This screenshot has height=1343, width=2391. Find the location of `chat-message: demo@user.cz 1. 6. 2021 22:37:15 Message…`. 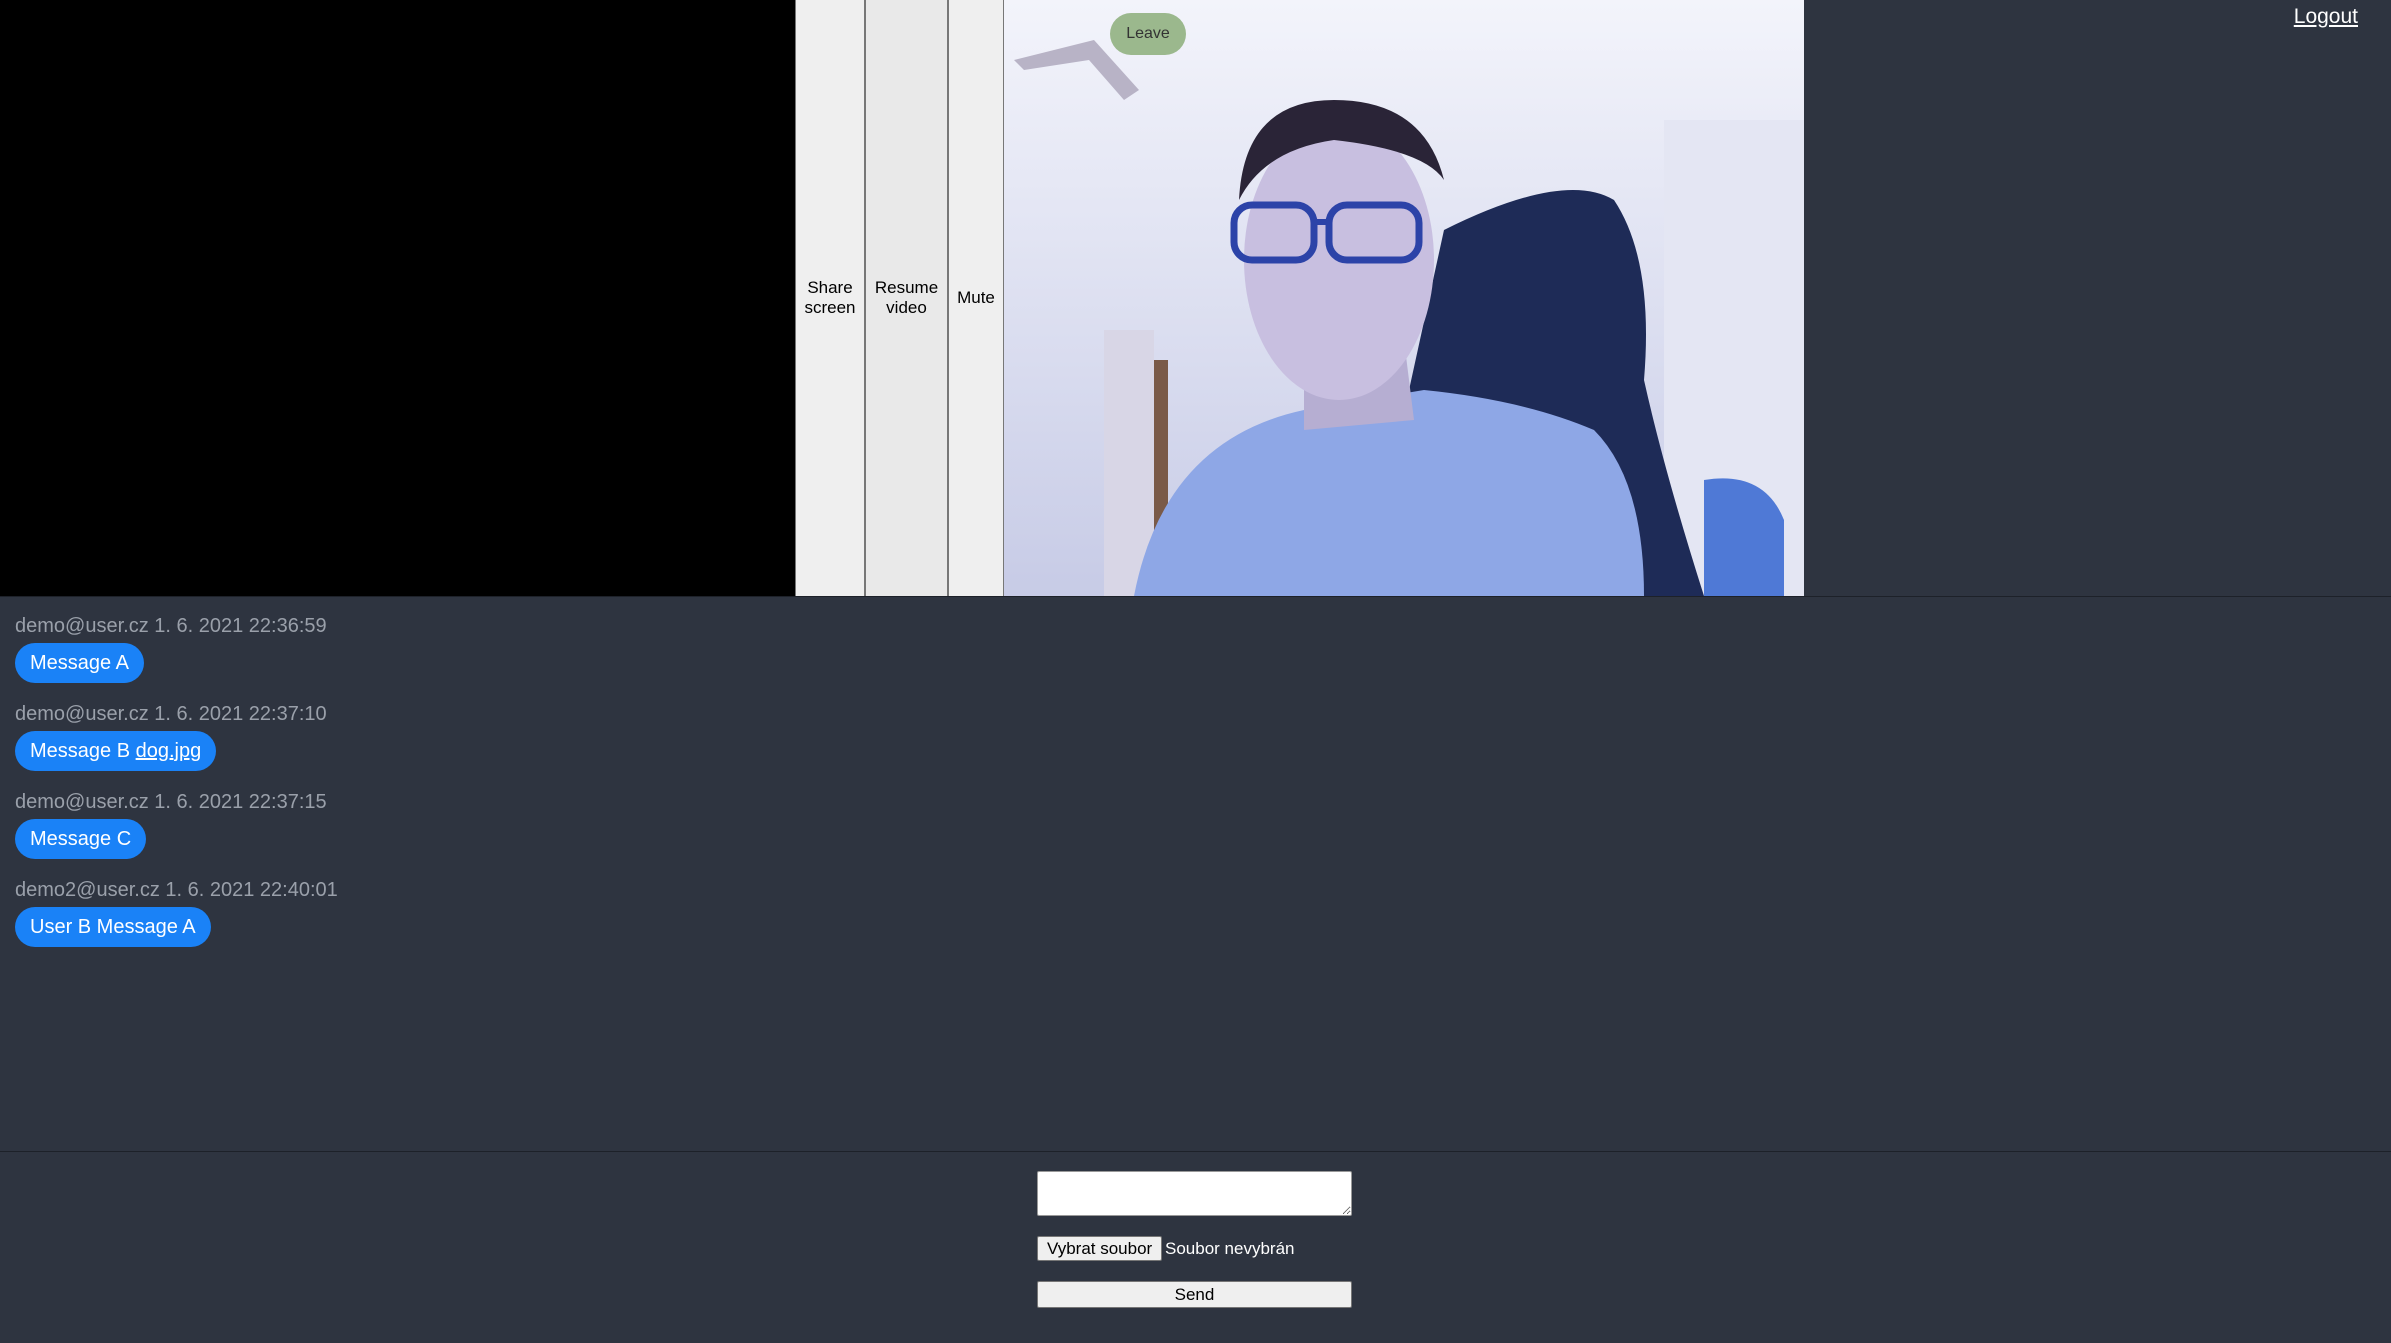

chat-message: demo@user.cz 1. 6. 2021 22:37:15 Message… is located at coordinates (1015, 823).